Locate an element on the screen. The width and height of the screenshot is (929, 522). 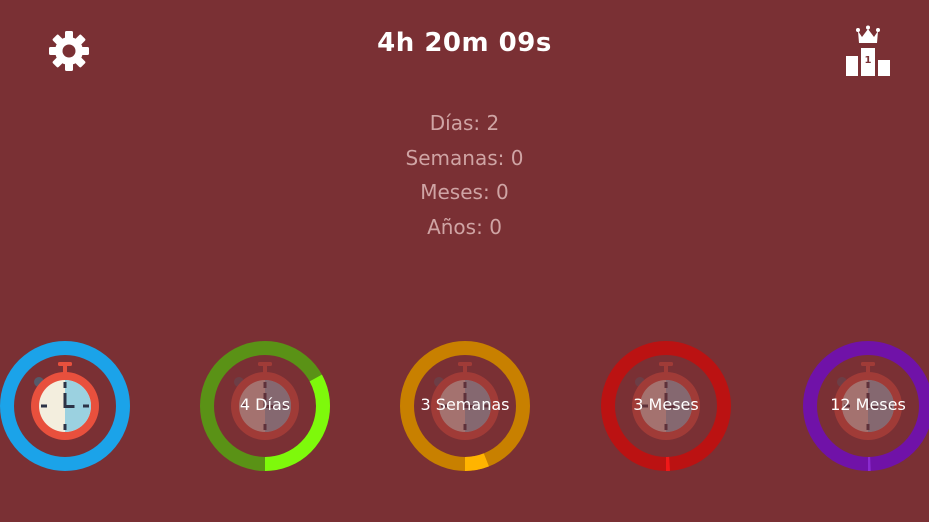
goal-ring-current is located at coordinates (66, 406).